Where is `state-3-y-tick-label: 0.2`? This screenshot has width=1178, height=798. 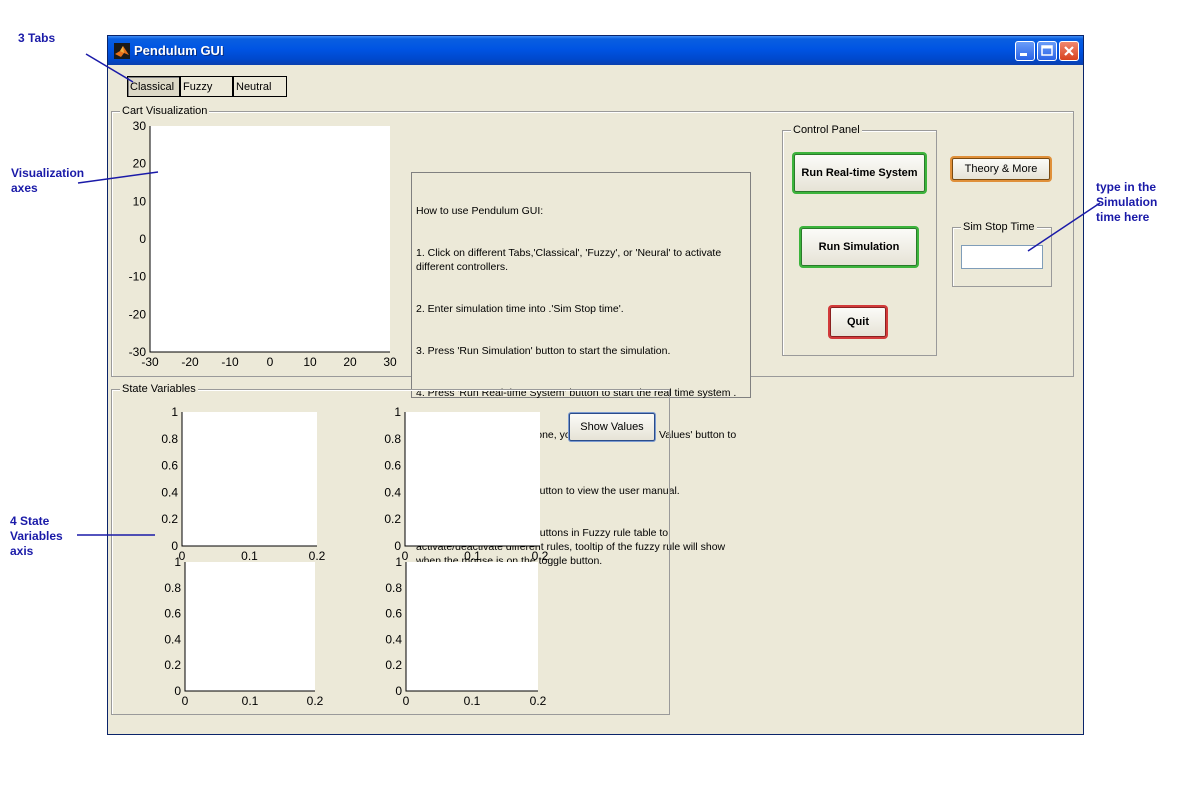 state-3-y-tick-label: 0.2 is located at coordinates (172, 665).